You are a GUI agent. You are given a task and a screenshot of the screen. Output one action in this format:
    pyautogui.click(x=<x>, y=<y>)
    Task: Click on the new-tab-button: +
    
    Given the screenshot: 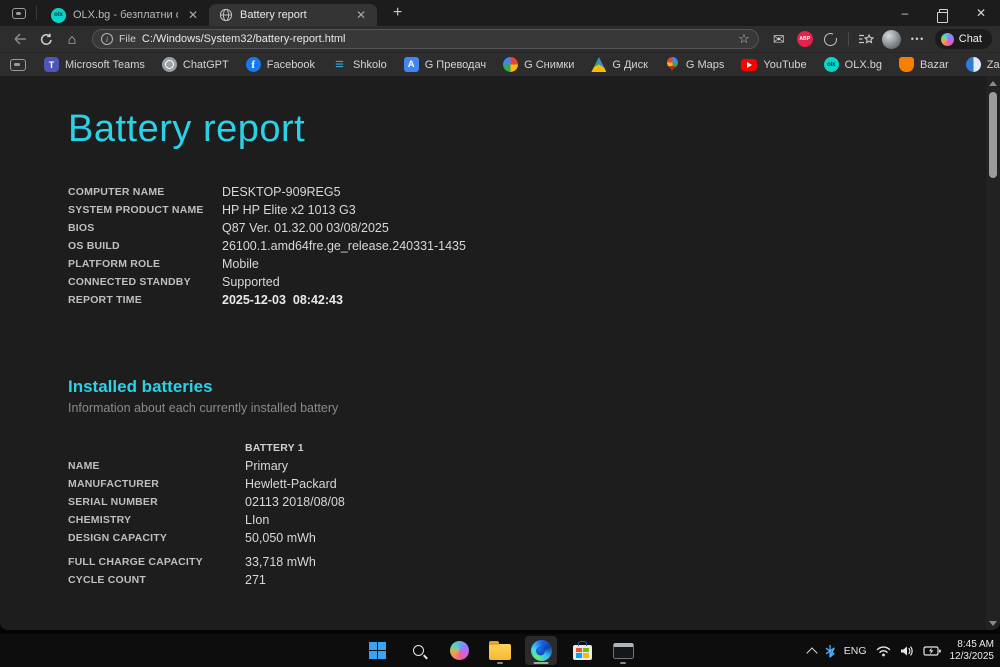 What is the action you would take?
    pyautogui.click(x=397, y=13)
    